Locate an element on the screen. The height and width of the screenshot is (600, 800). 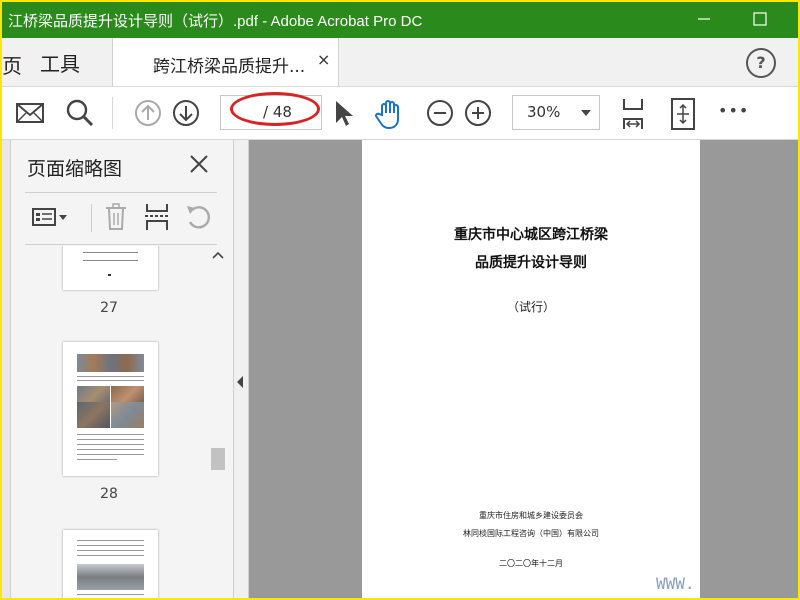
zoom-value: 30% is located at coordinates (544, 112).